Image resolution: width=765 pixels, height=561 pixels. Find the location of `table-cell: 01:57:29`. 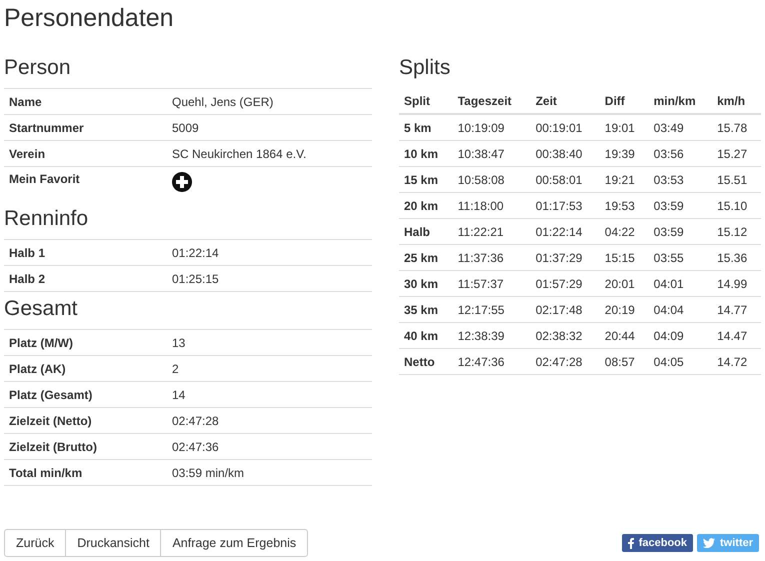

table-cell: 01:57:29 is located at coordinates (565, 283).